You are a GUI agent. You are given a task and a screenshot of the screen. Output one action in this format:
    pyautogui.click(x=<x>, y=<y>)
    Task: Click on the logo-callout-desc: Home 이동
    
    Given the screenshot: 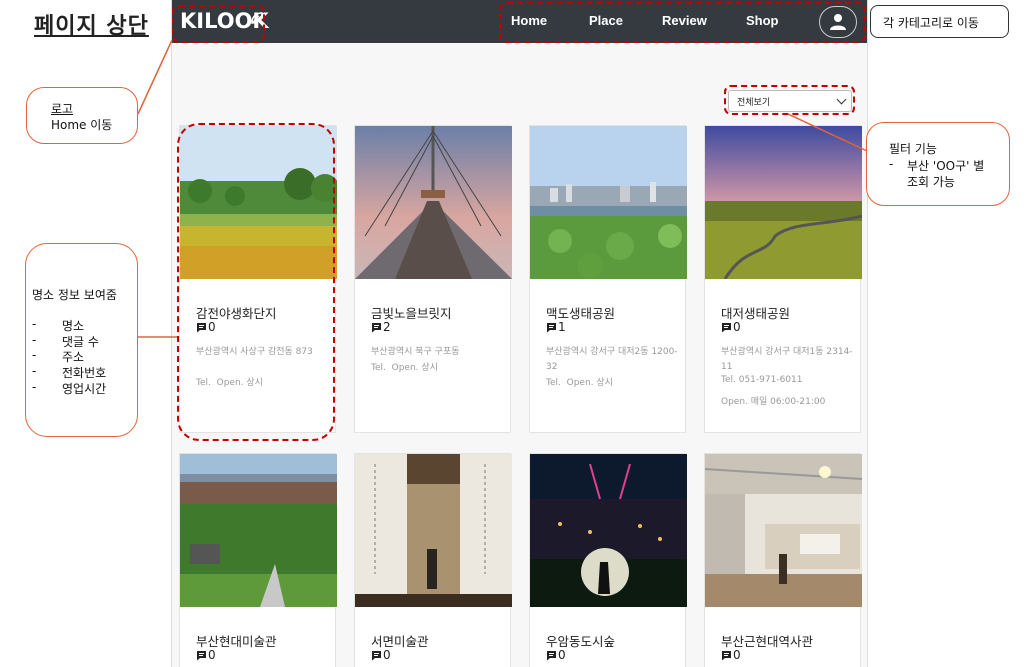 What is the action you would take?
    pyautogui.click(x=82, y=125)
    